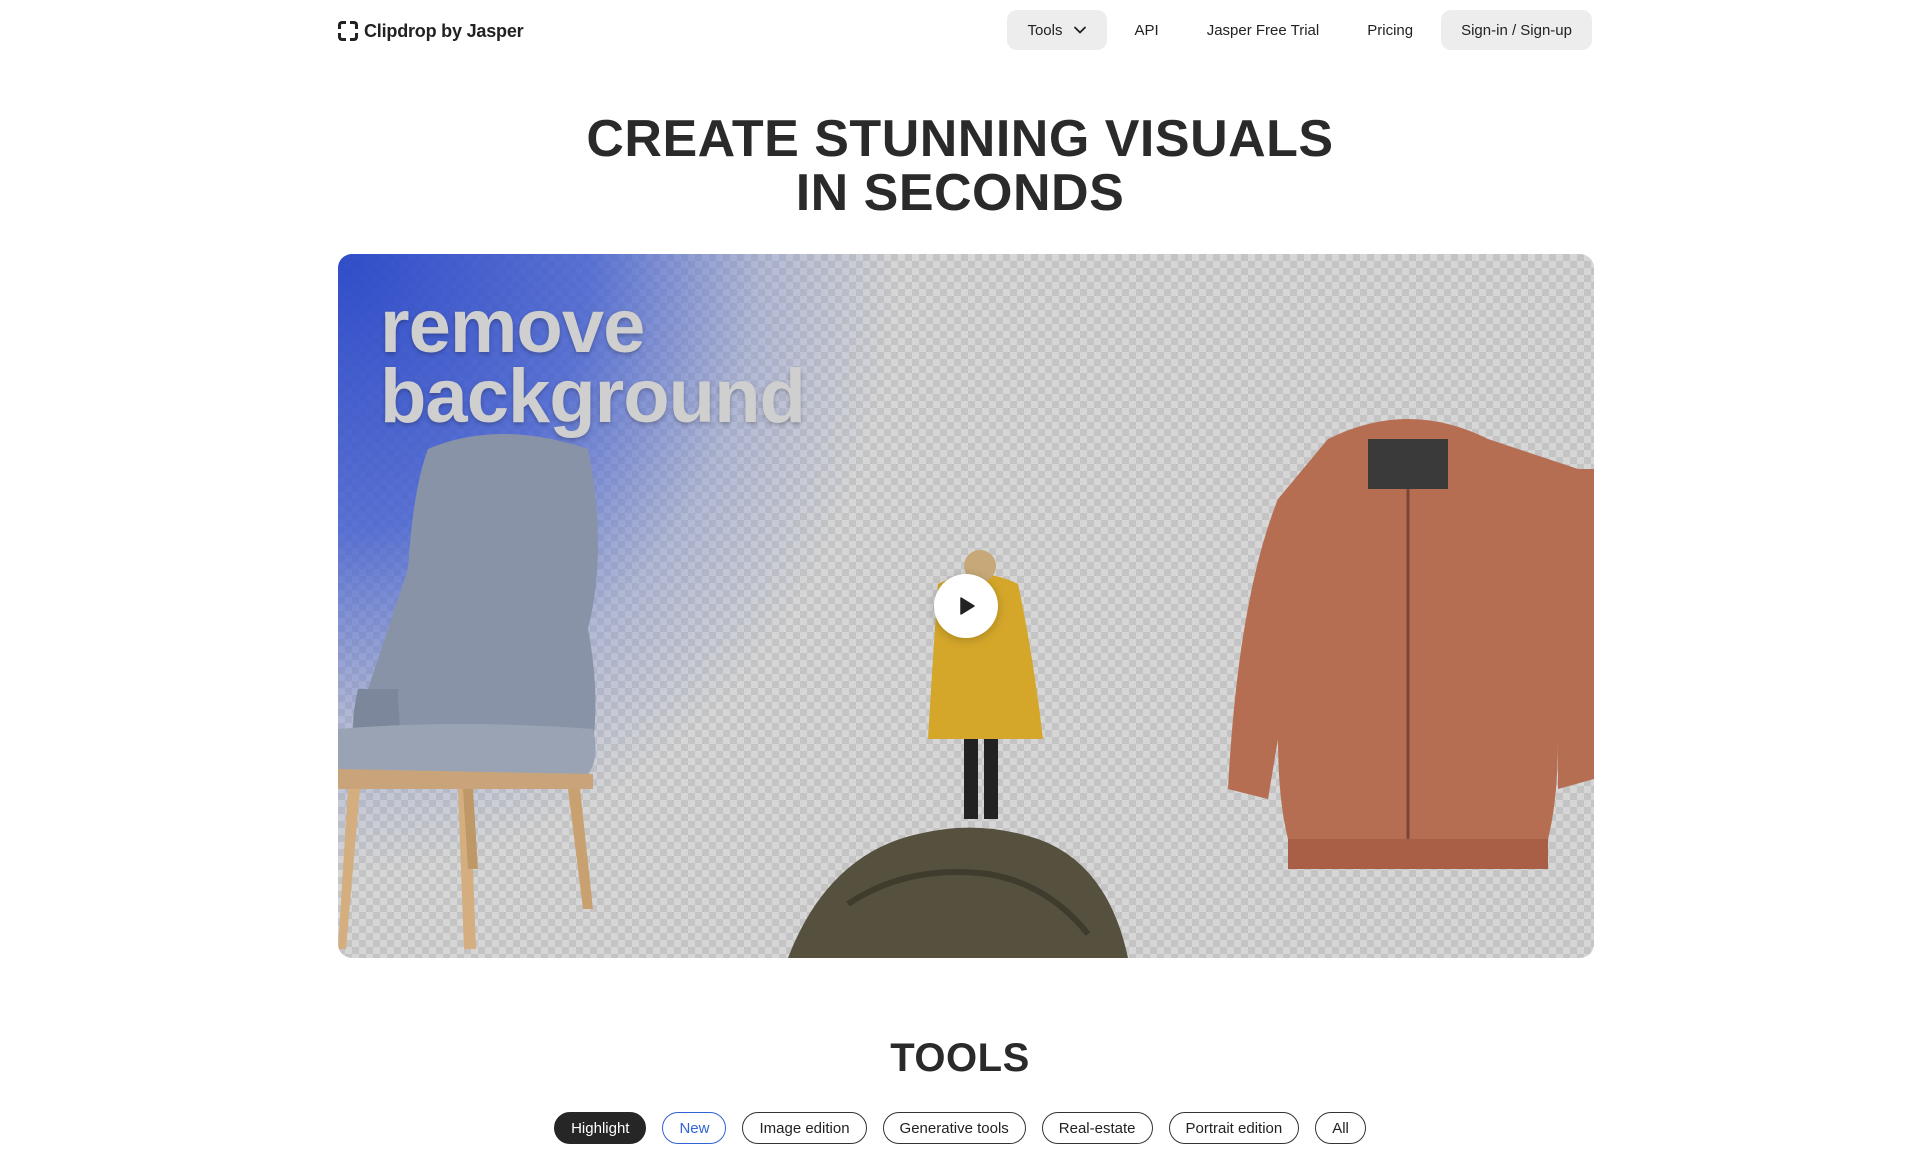 The height and width of the screenshot is (1152, 1920). What do you see at coordinates (1411, 644) in the screenshot?
I see `jacket-image` at bounding box center [1411, 644].